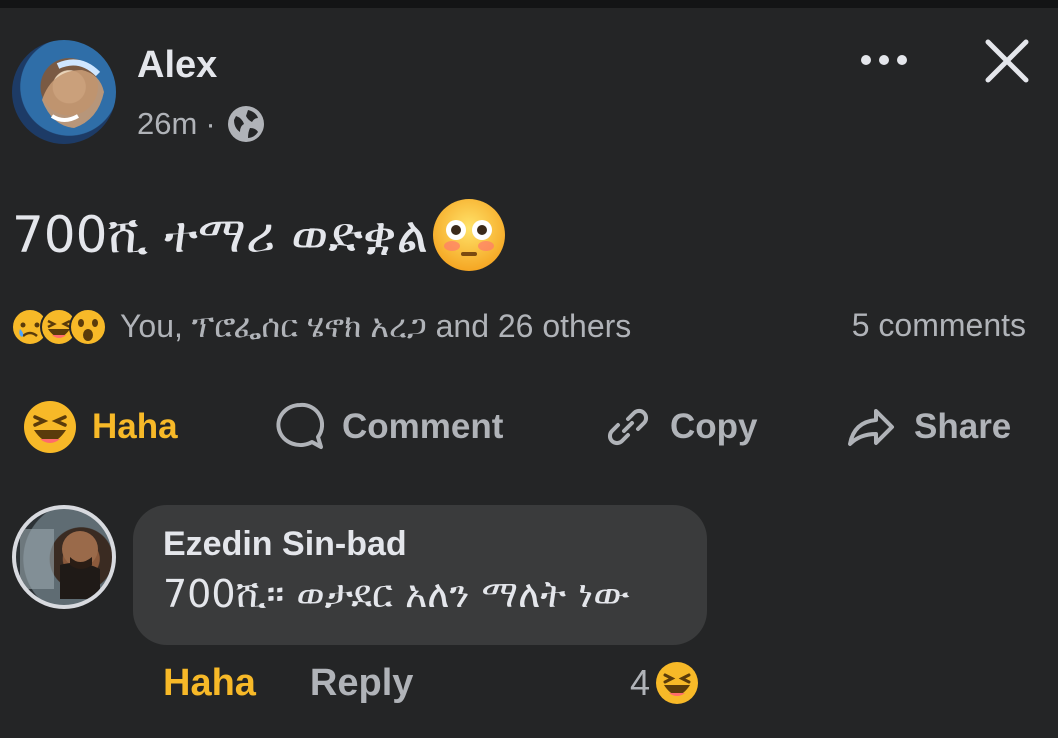 This screenshot has height=738, width=1058. What do you see at coordinates (288, 683) in the screenshot?
I see `comment-actions: Haha Reply` at bounding box center [288, 683].